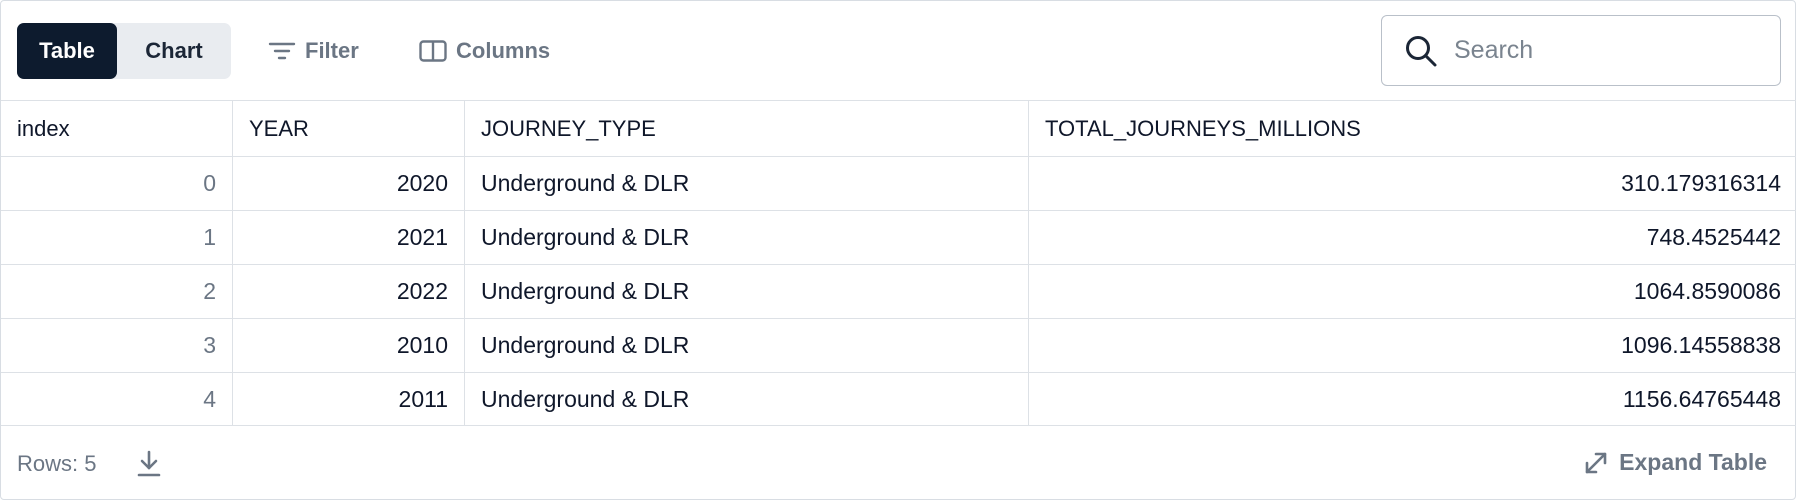  What do you see at coordinates (503, 50) in the screenshot?
I see `columns-label: Columns` at bounding box center [503, 50].